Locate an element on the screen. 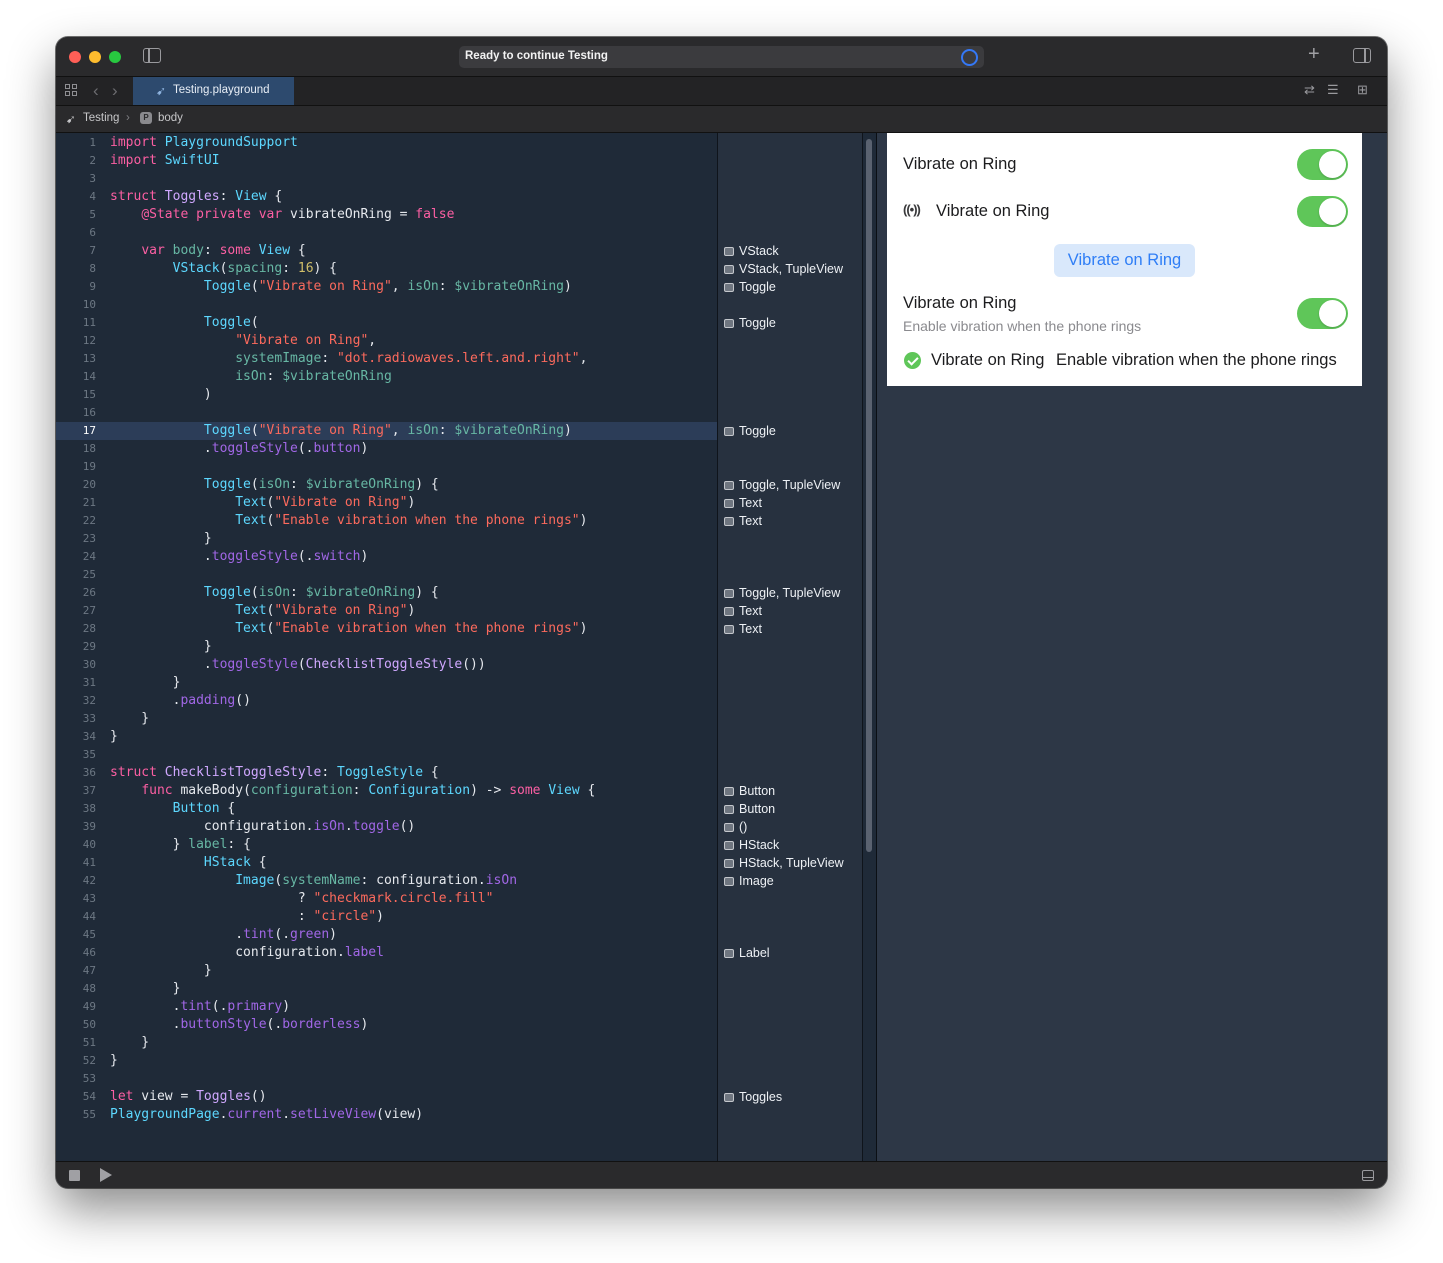 This screenshot has height=1263, width=1443. code-text: var body: some View { is located at coordinates (207, 251).